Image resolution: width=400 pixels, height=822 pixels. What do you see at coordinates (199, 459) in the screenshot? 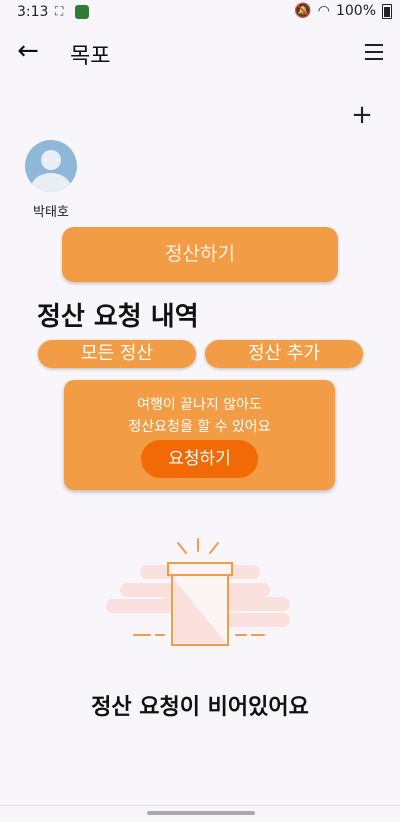
I see `request-button: 요청하기` at bounding box center [199, 459].